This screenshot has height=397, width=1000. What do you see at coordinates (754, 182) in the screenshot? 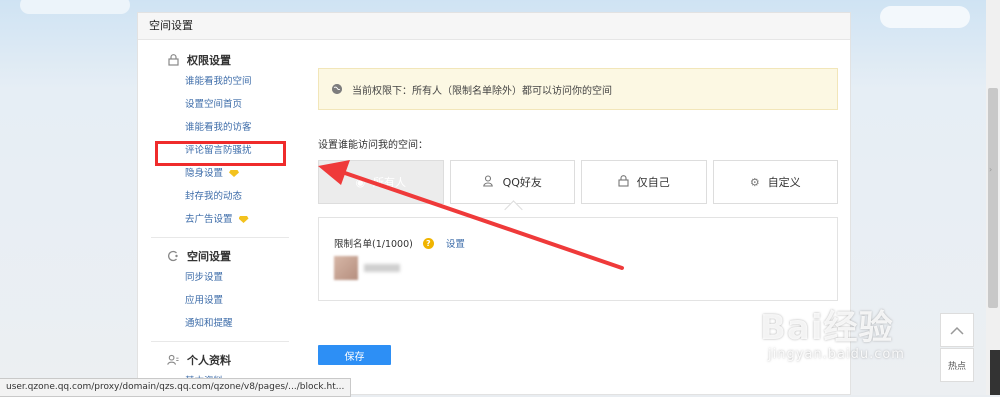
I see `gear-icon: ⚙` at bounding box center [754, 182].